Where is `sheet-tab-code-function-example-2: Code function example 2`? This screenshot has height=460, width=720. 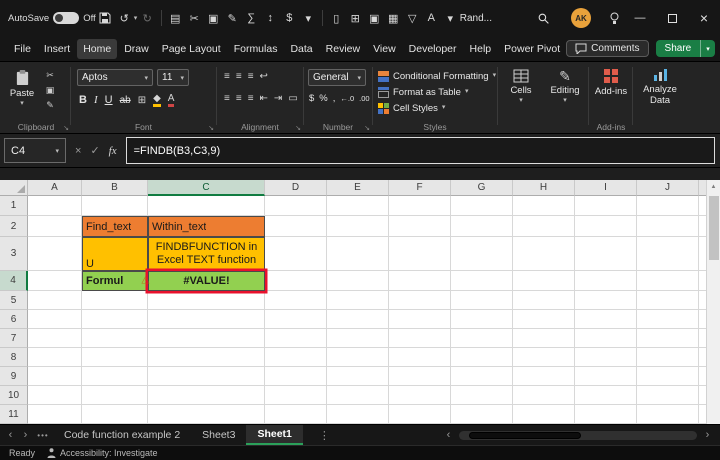
sheet-tab-code-function-example-2: Code function example 2 is located at coordinates (122, 435).